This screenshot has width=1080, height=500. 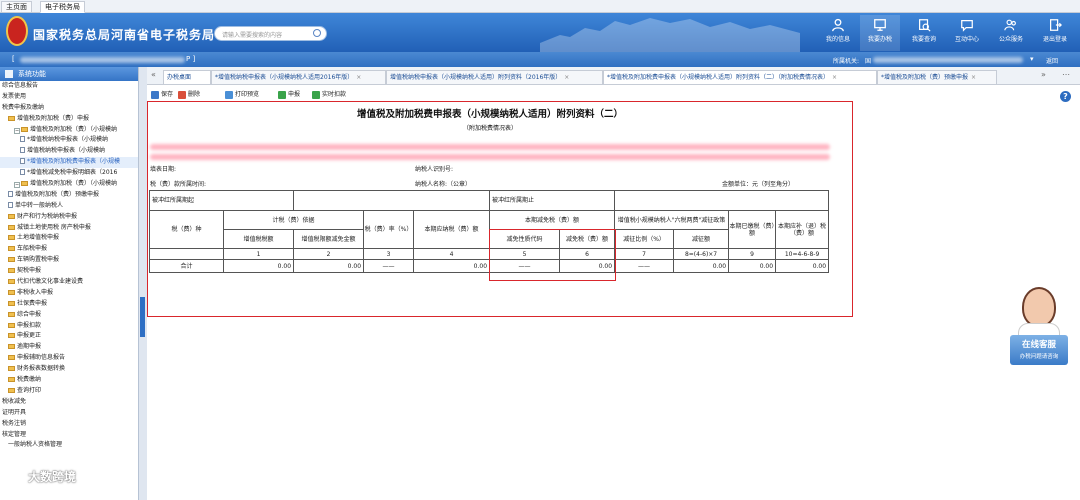 I want to click on monitor-icon, so click(x=880, y=25).